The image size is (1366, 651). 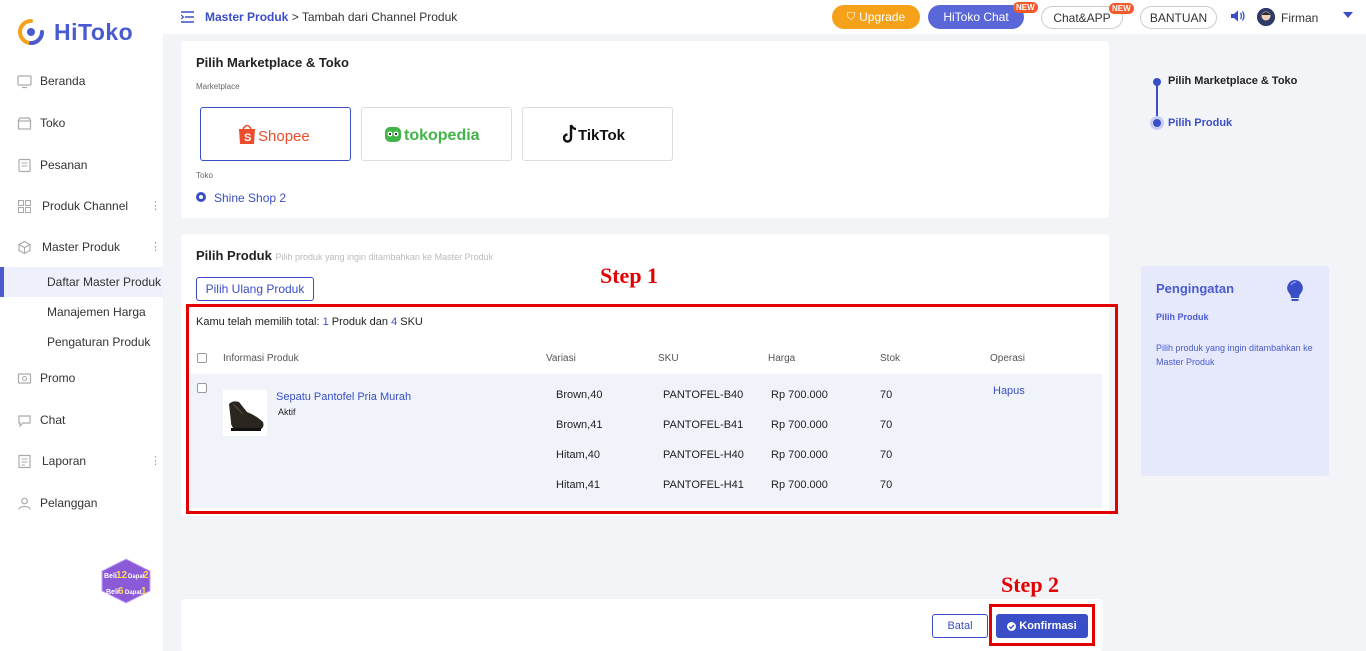 I want to click on upgrade-icon: ⛉, so click(x=851, y=16).